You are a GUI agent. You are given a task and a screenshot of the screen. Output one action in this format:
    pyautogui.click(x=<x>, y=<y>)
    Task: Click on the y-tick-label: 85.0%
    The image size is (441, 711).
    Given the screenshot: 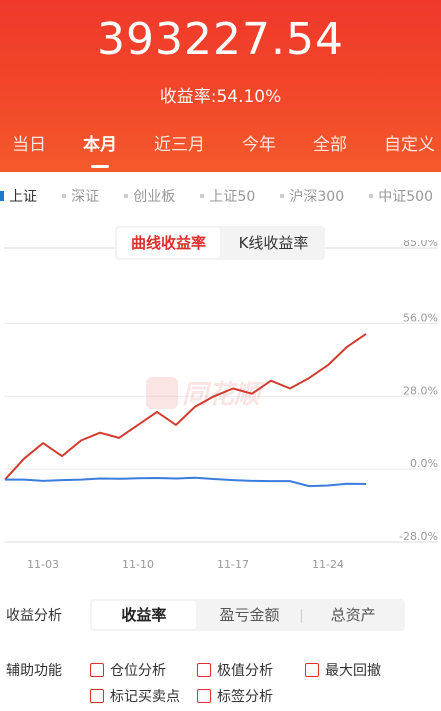 What is the action you would take?
    pyautogui.click(x=420, y=244)
    